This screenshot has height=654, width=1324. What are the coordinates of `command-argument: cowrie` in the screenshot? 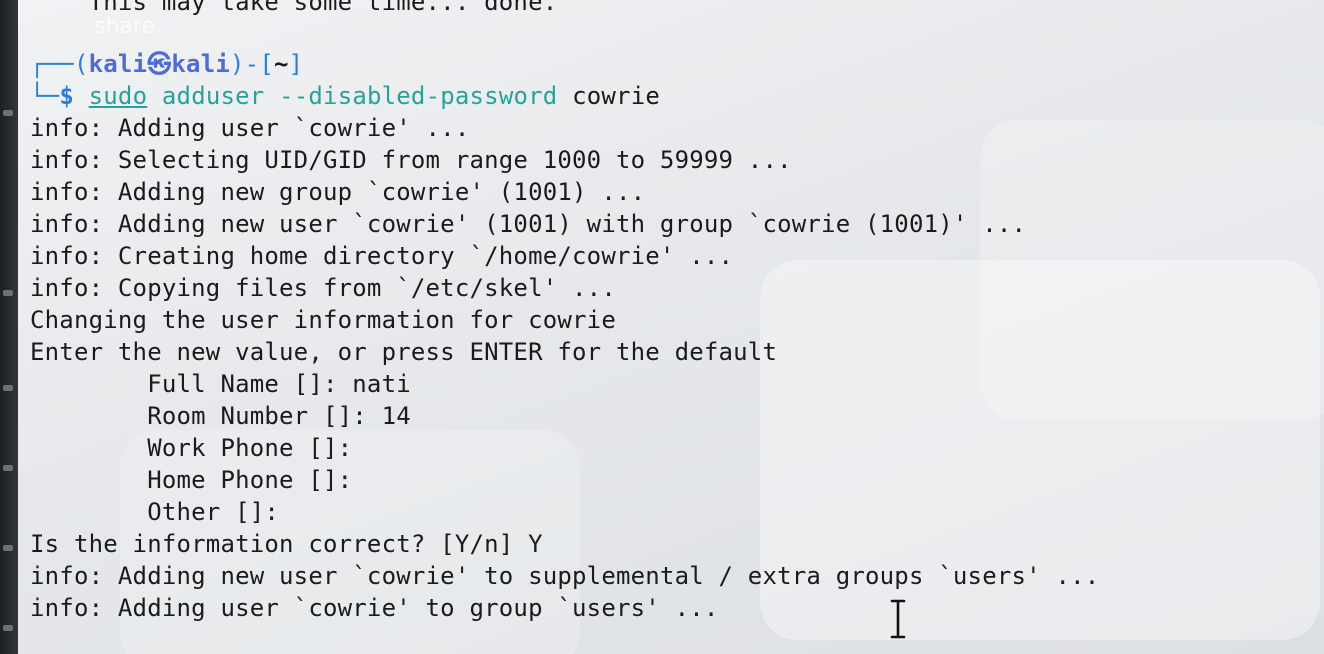 It's located at (616, 96).